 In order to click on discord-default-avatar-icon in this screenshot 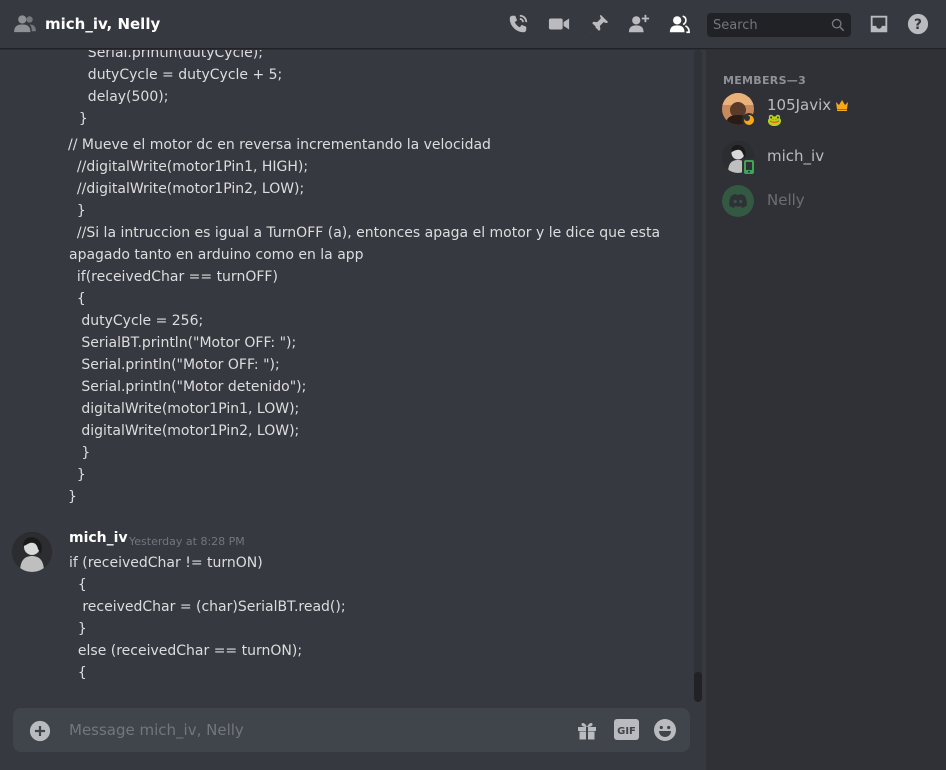, I will do `click(738, 201)`.